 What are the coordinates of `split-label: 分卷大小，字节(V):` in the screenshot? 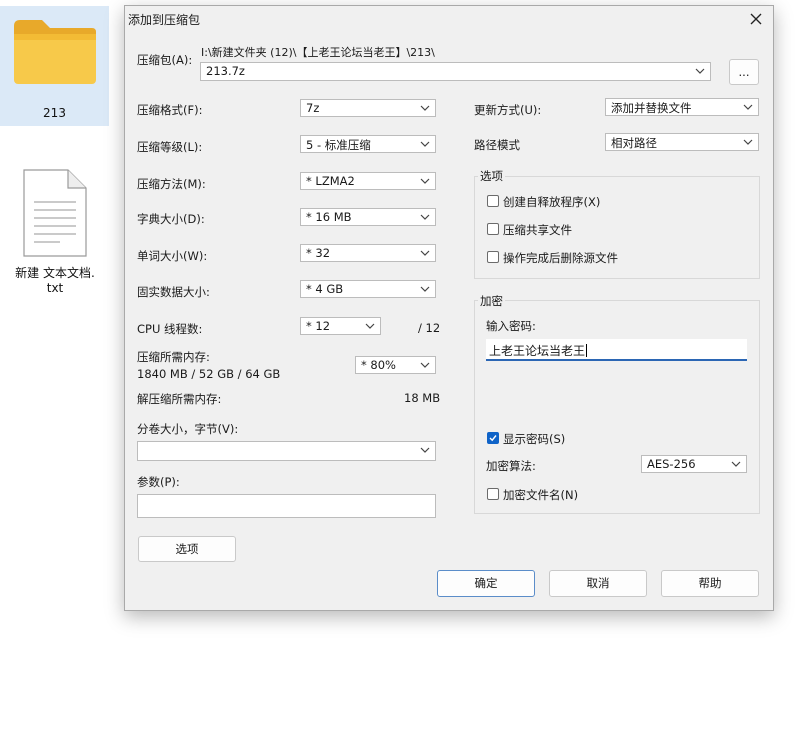 It's located at (188, 429).